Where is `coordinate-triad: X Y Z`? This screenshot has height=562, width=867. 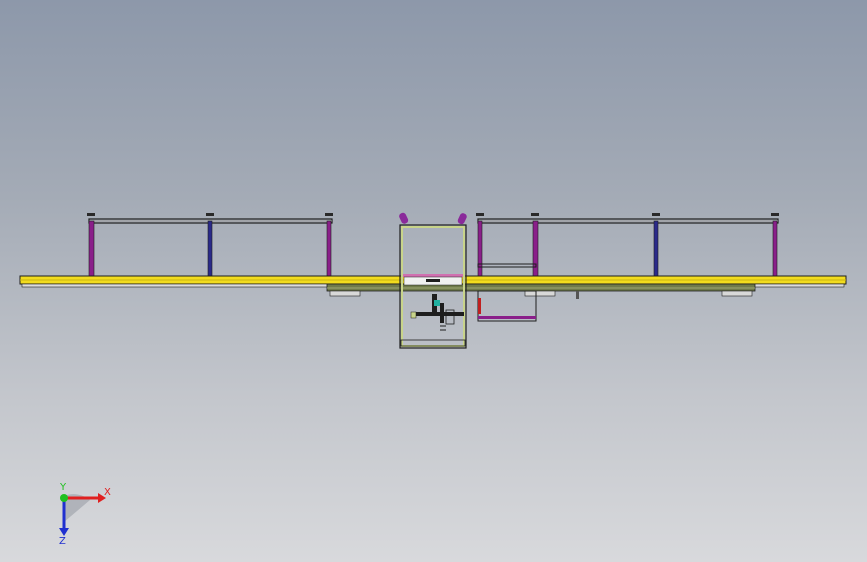
coordinate-triad: X Y Z is located at coordinates (80, 517).